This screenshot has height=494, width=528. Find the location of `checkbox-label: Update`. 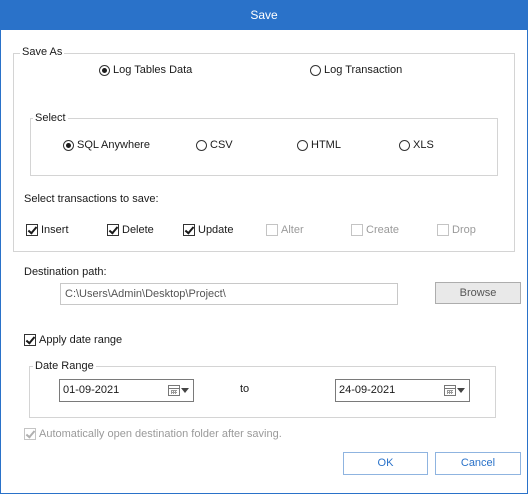

checkbox-label: Update is located at coordinates (216, 230).